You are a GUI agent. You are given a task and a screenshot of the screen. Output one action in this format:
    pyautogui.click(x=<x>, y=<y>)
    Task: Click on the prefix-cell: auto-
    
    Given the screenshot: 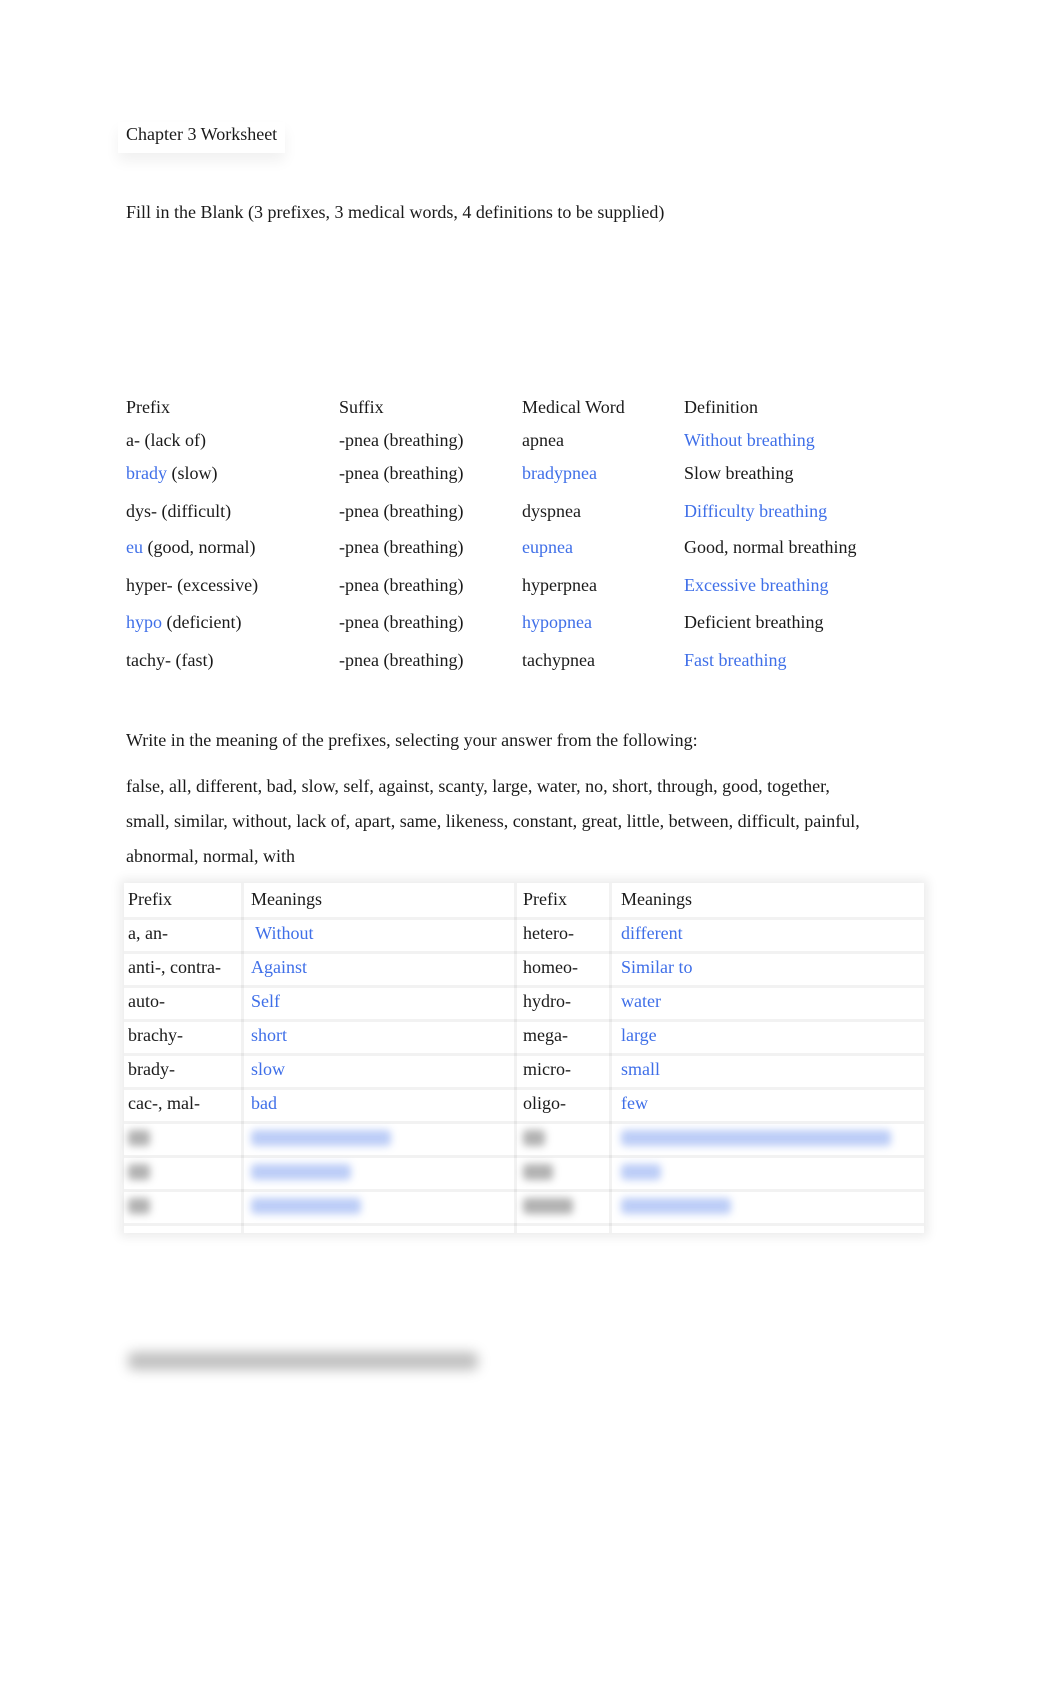 What is the action you would take?
    pyautogui.click(x=146, y=1001)
    